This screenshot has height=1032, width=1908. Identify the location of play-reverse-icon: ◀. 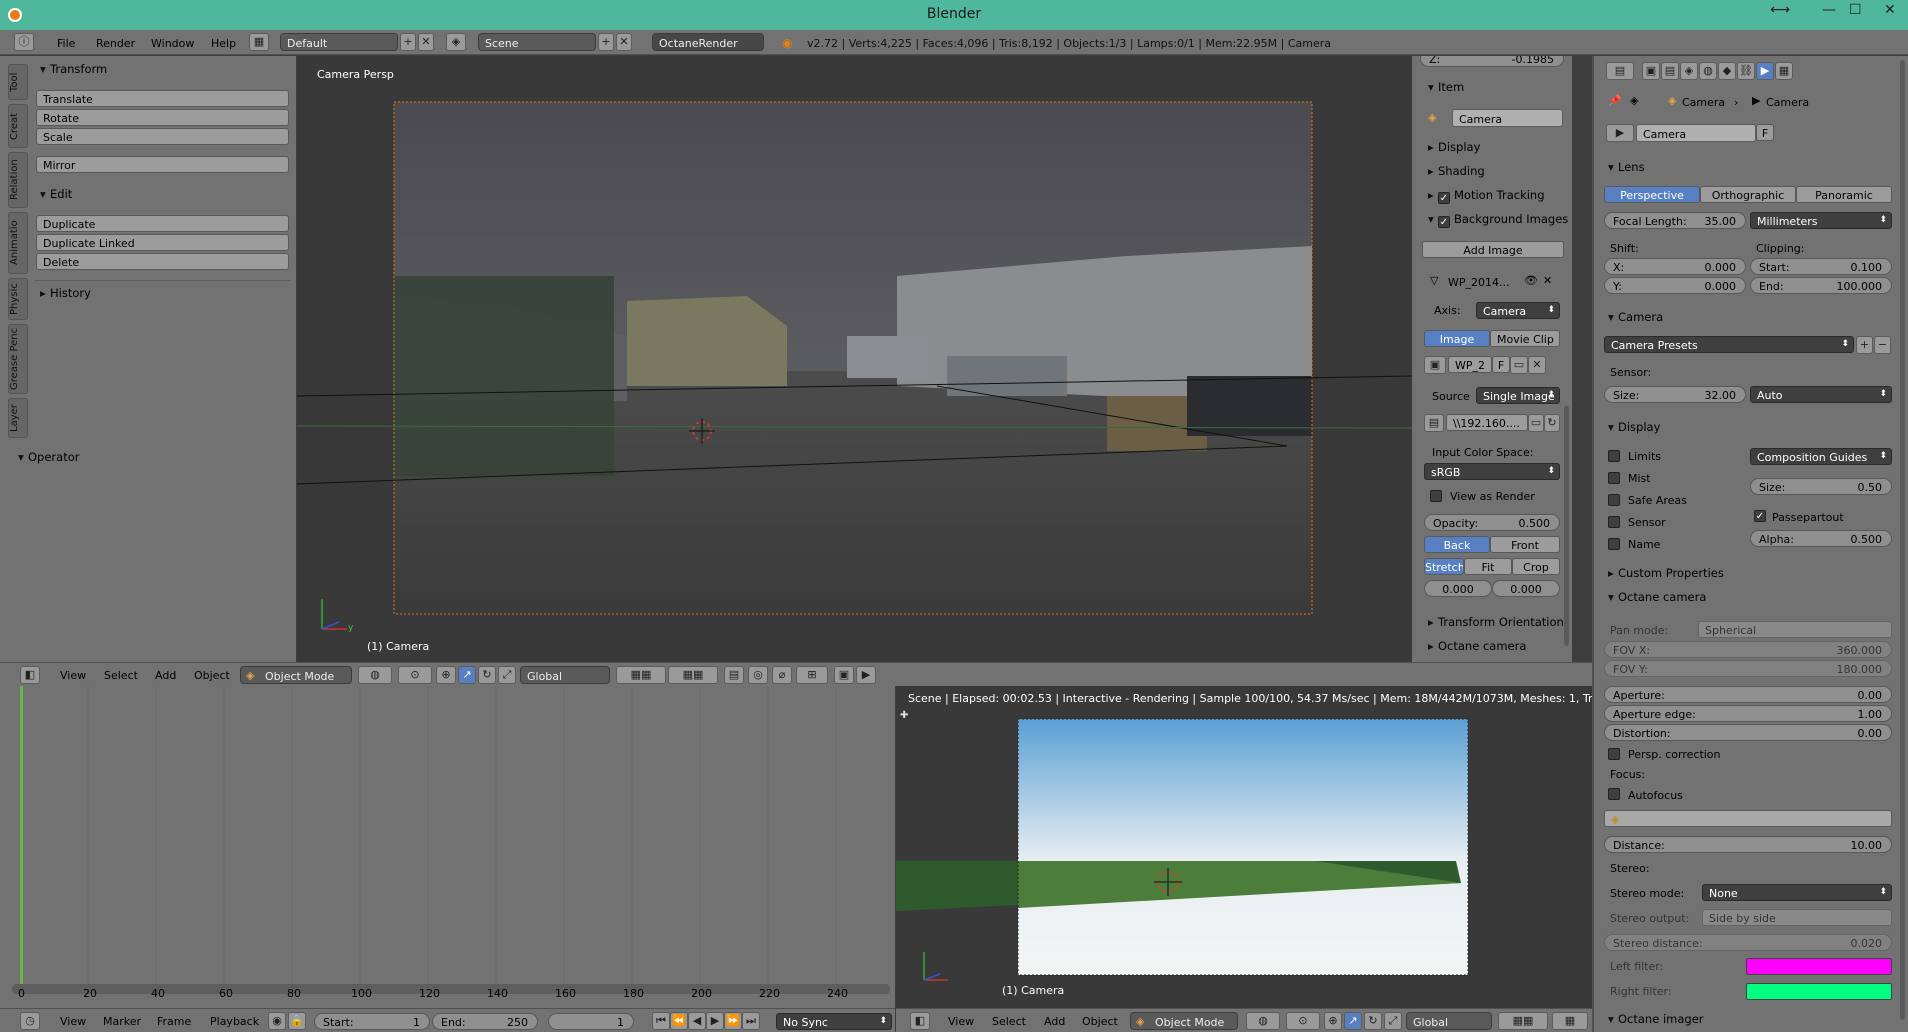
(697, 1021).